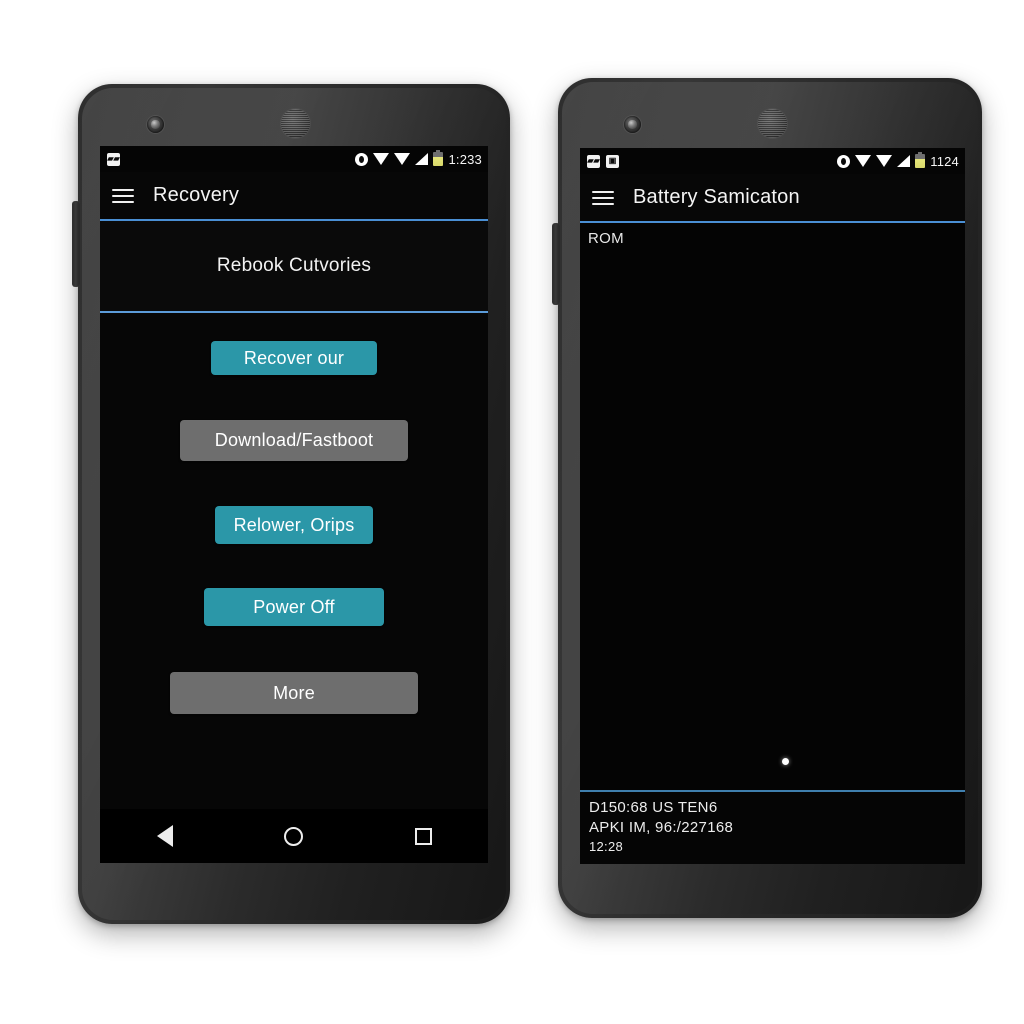 The height and width of the screenshot is (1024, 1024). Describe the element at coordinates (465, 159) in the screenshot. I see `statusbar-clock: 1:233` at that location.